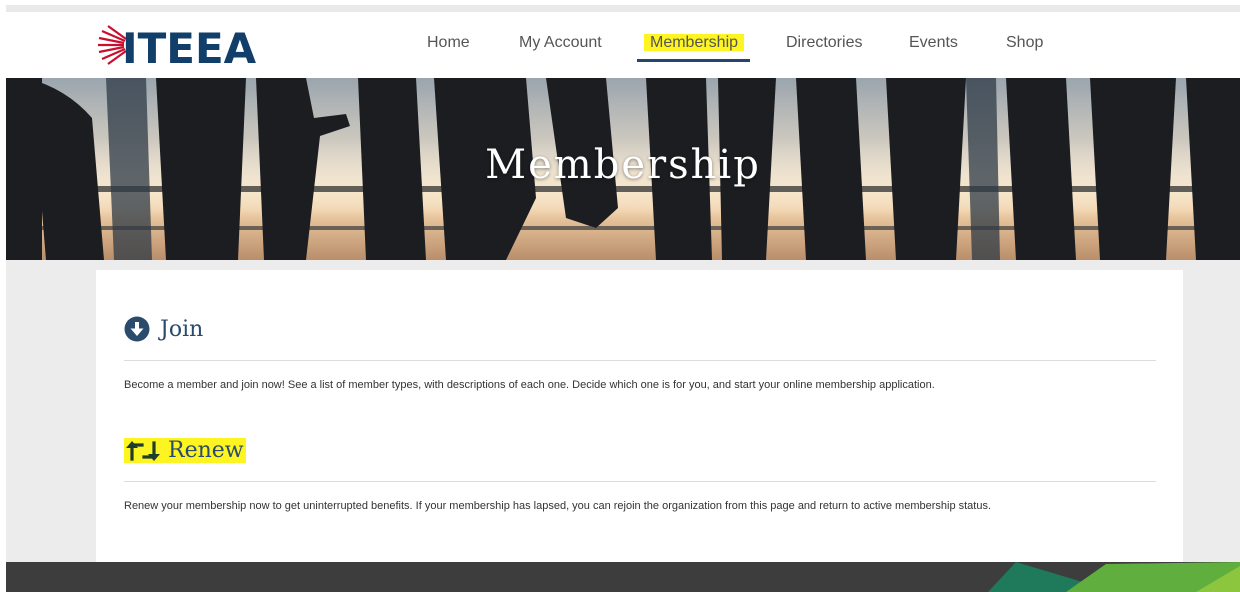  Describe the element at coordinates (824, 43) in the screenshot. I see `nav-directories: Directories` at that location.